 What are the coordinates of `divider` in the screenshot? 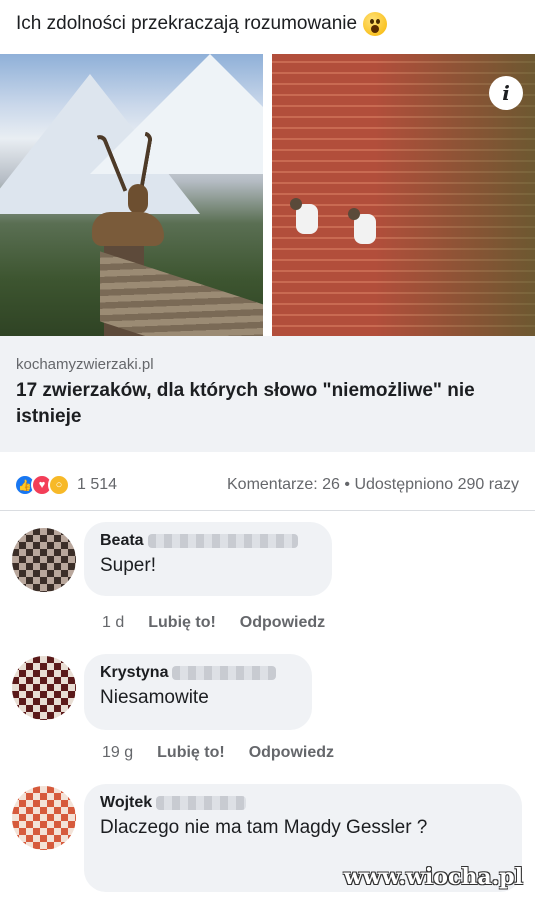 It's located at (267, 510).